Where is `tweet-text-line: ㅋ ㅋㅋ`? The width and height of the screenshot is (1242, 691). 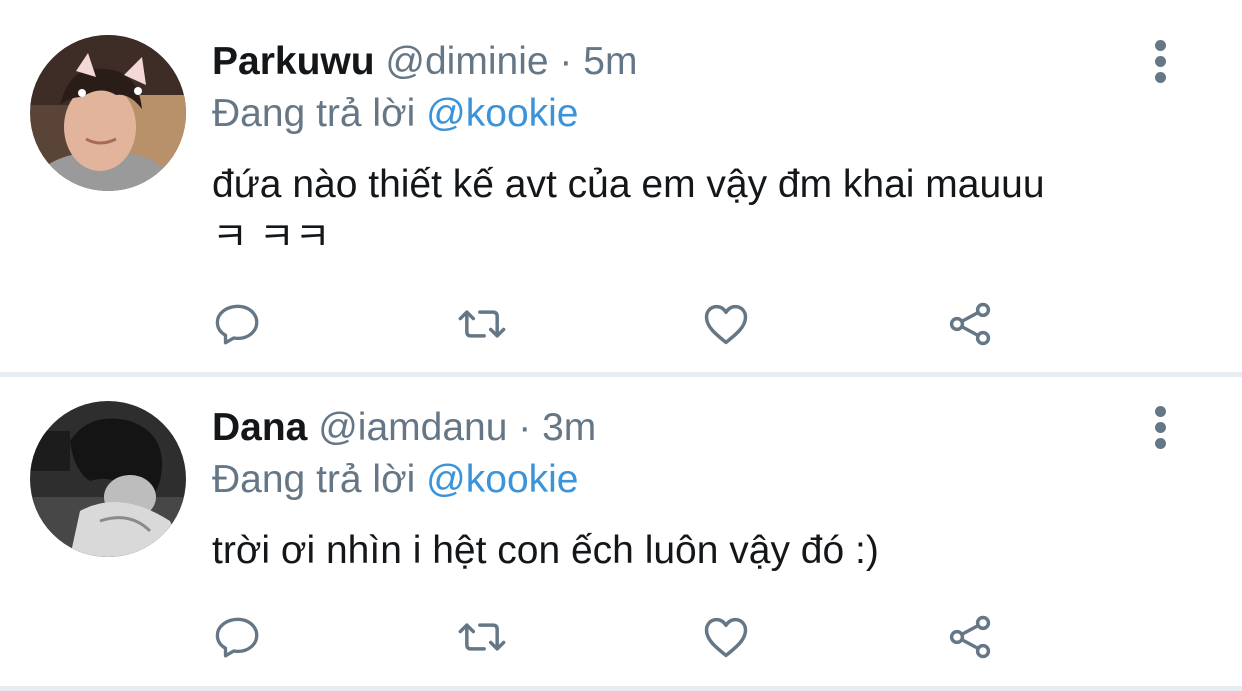 tweet-text-line: ㅋ ㅋㅋ is located at coordinates (271, 237).